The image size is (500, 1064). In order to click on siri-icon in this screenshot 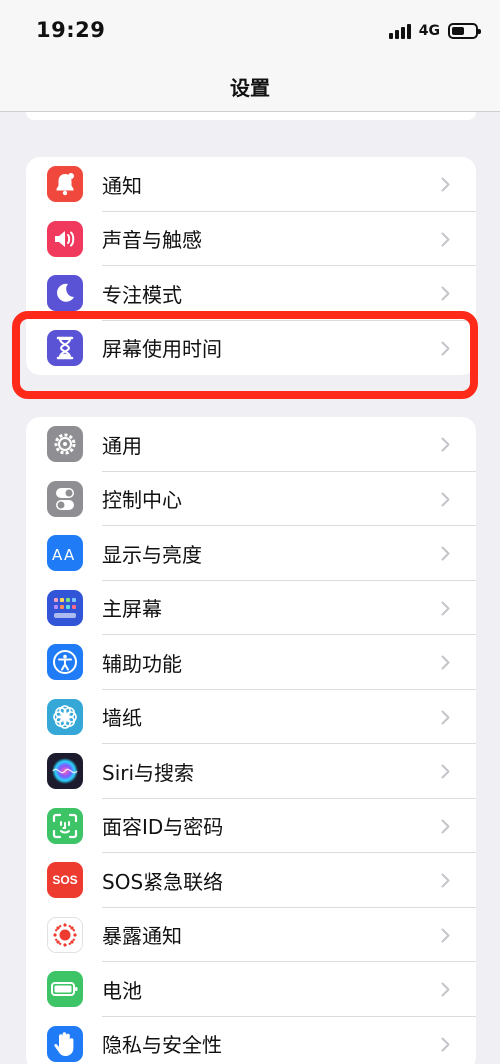, I will do `click(65, 771)`.